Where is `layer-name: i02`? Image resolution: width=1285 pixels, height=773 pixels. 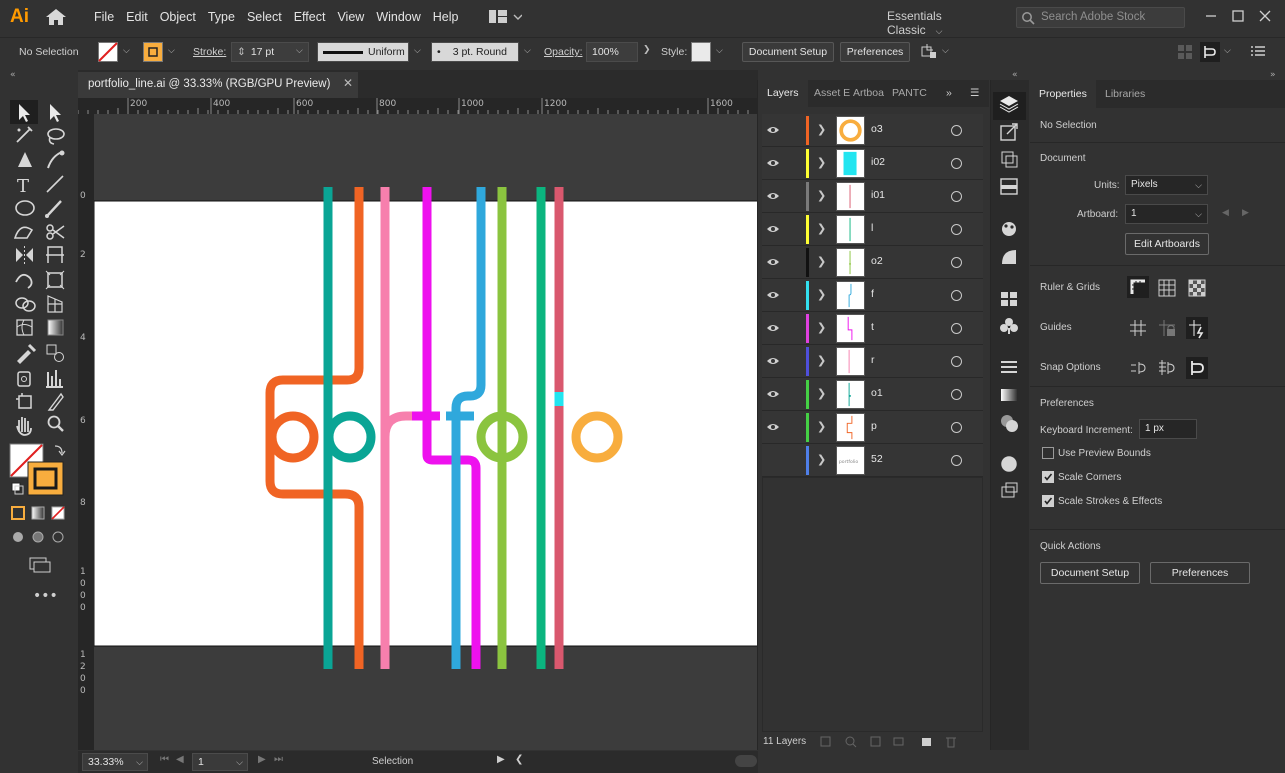 layer-name: i02 is located at coordinates (878, 162).